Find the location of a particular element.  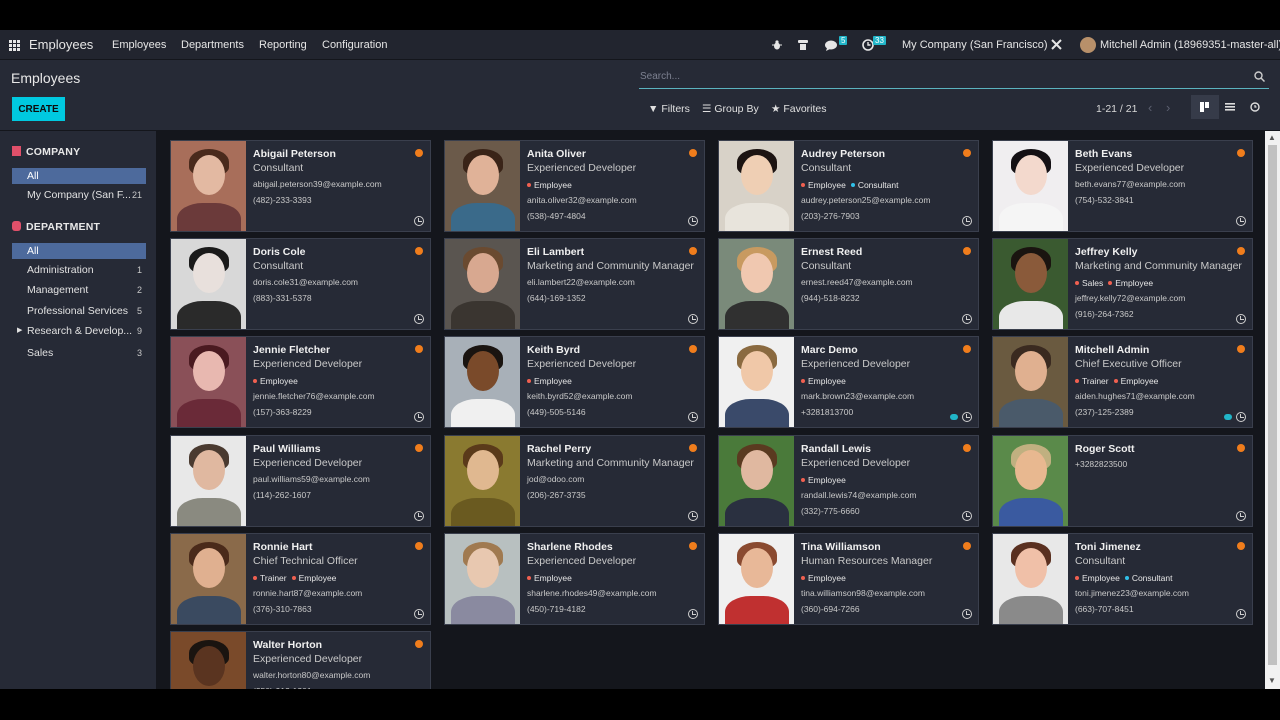

user-menu: Mitchell Admin (18969351-master-all) is located at coordinates (1190, 45).